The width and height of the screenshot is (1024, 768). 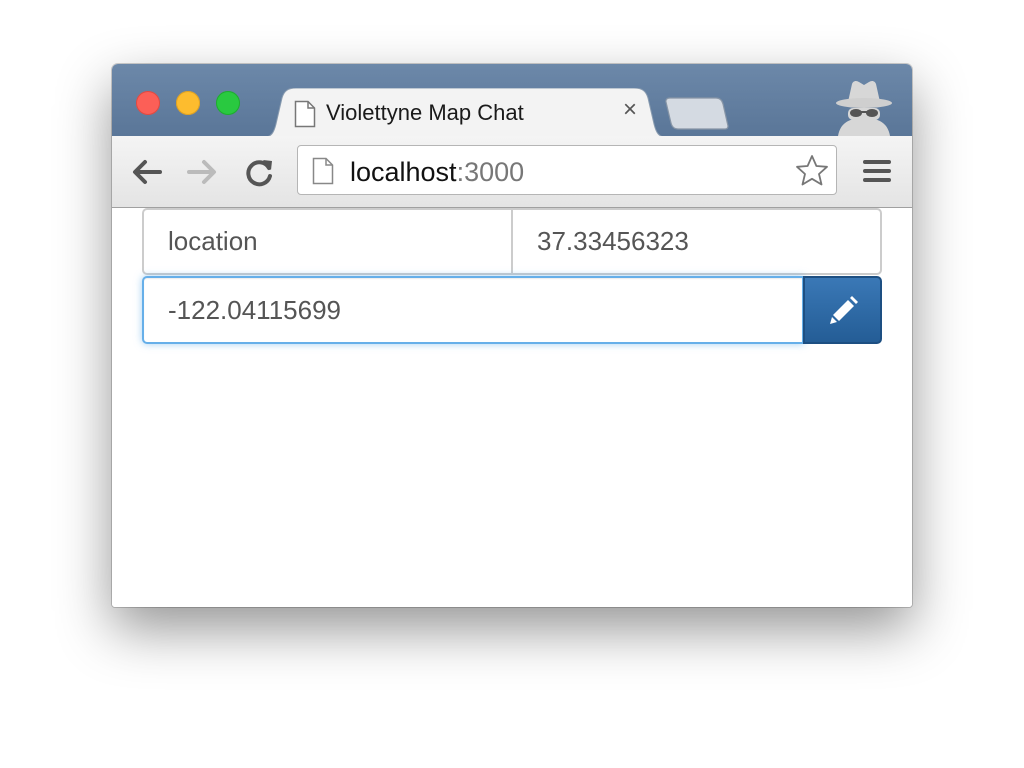 I want to click on browser-tab: Violettyne Map Chat ×, so click(x=465, y=113).